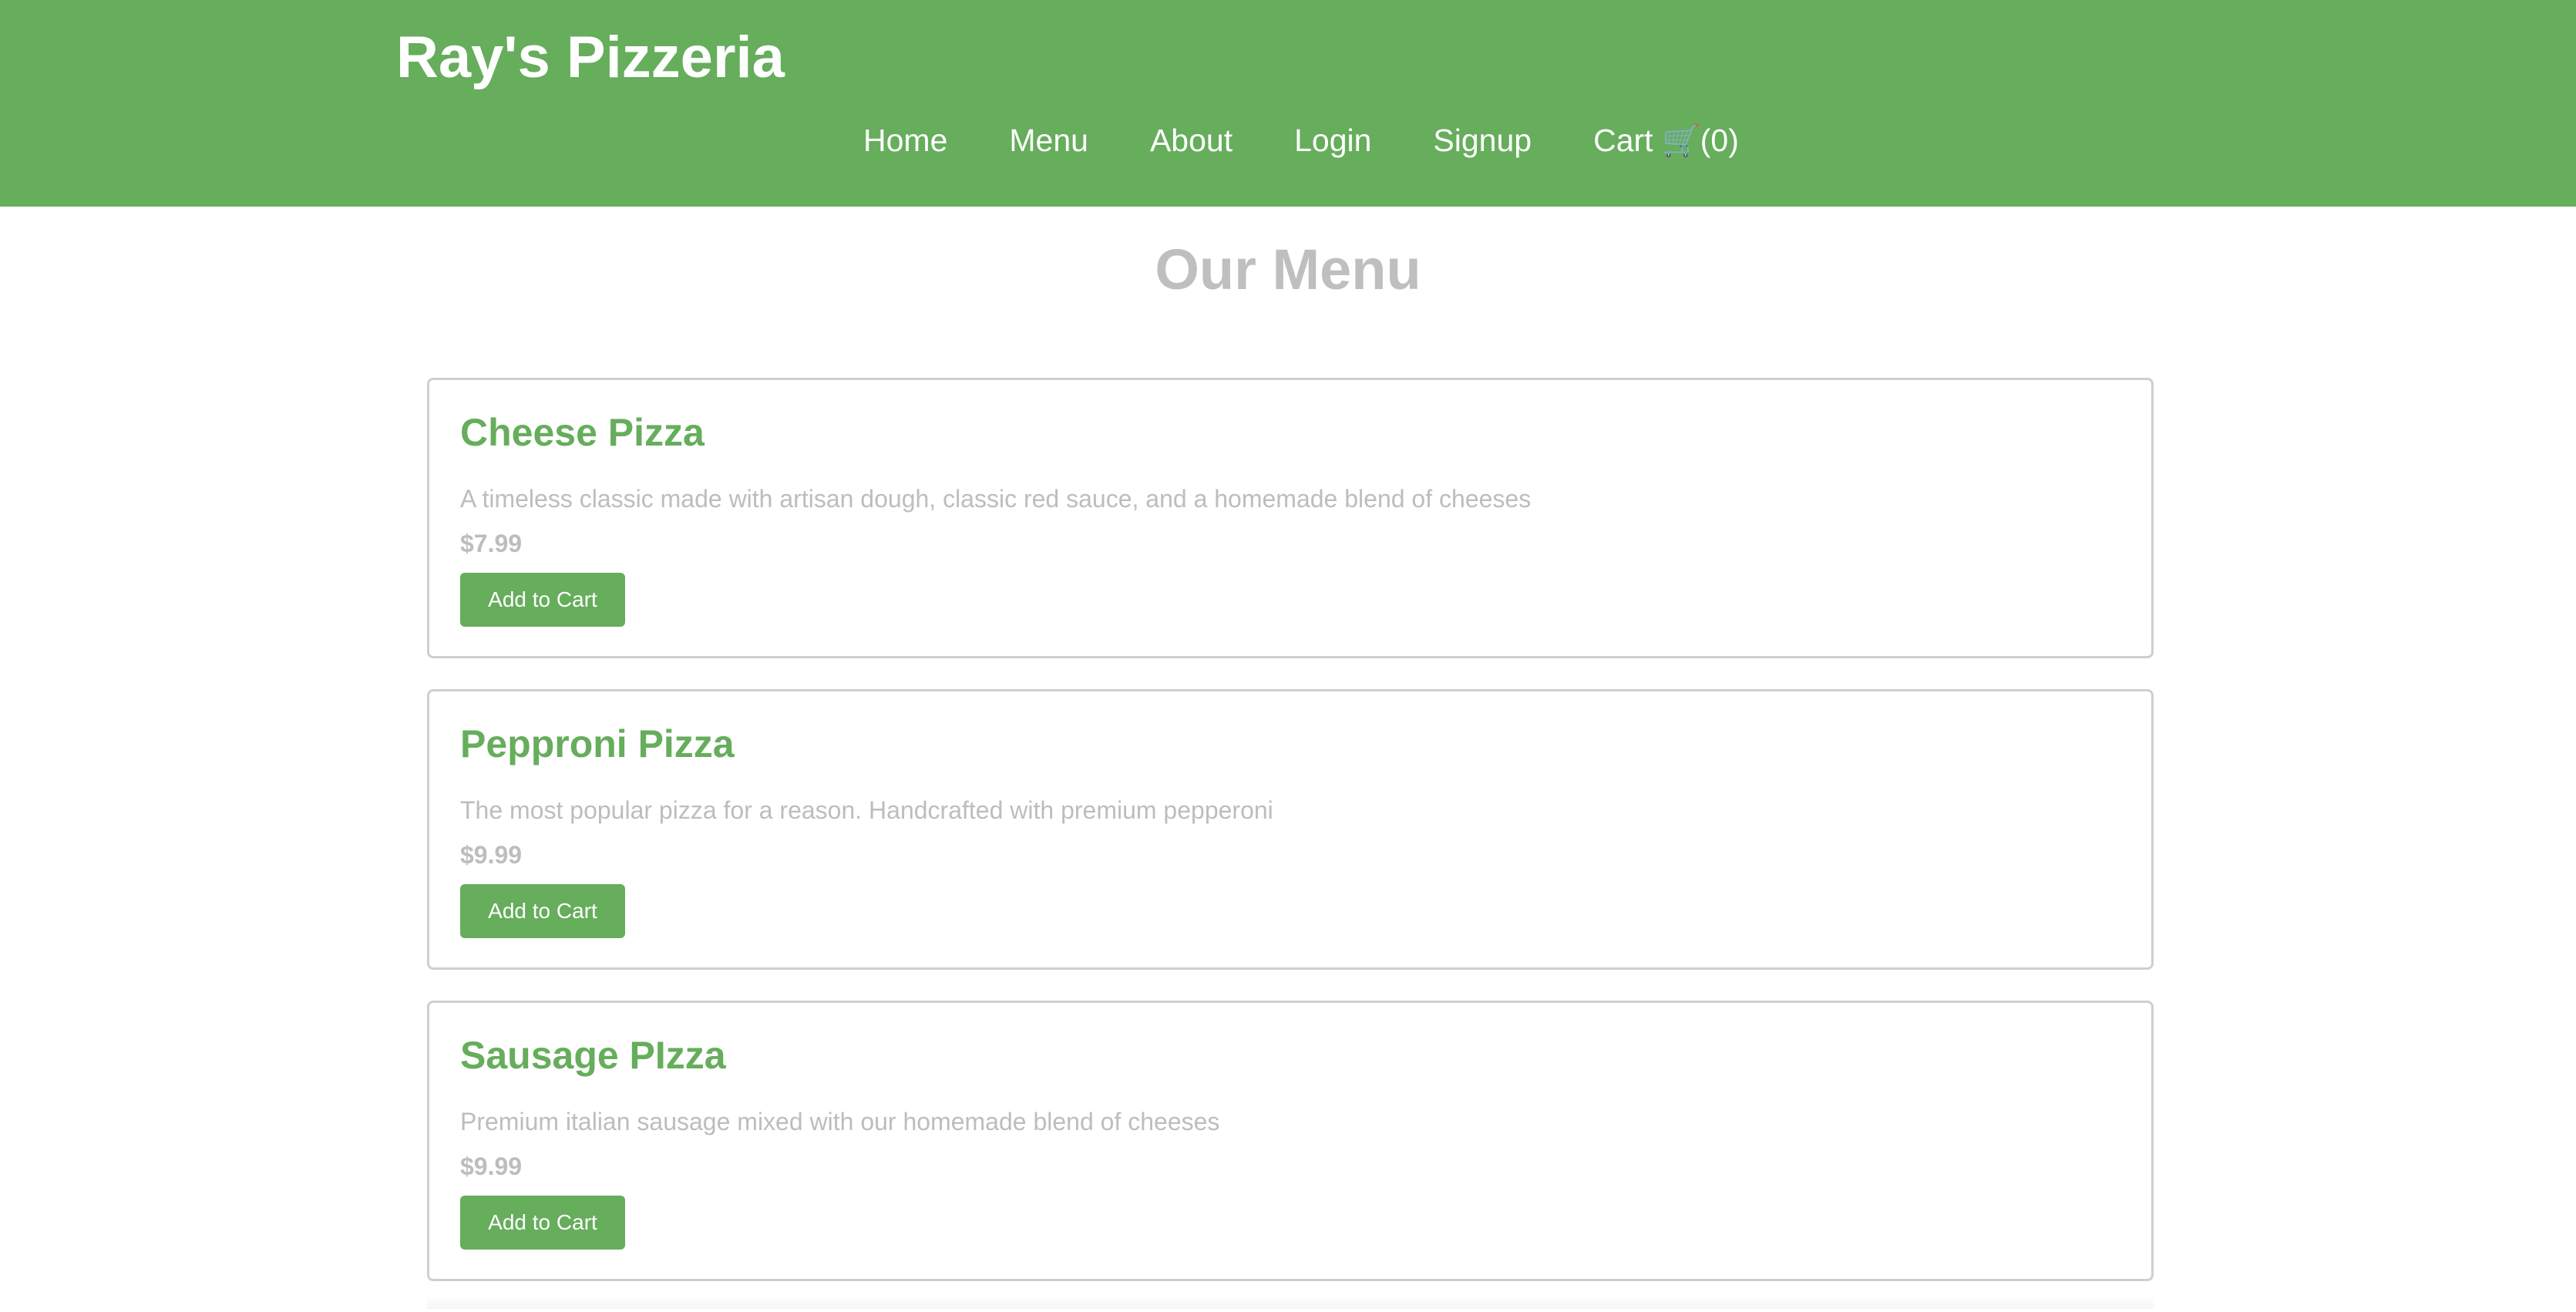  What do you see at coordinates (905, 141) in the screenshot?
I see `nav-home-link: Home` at bounding box center [905, 141].